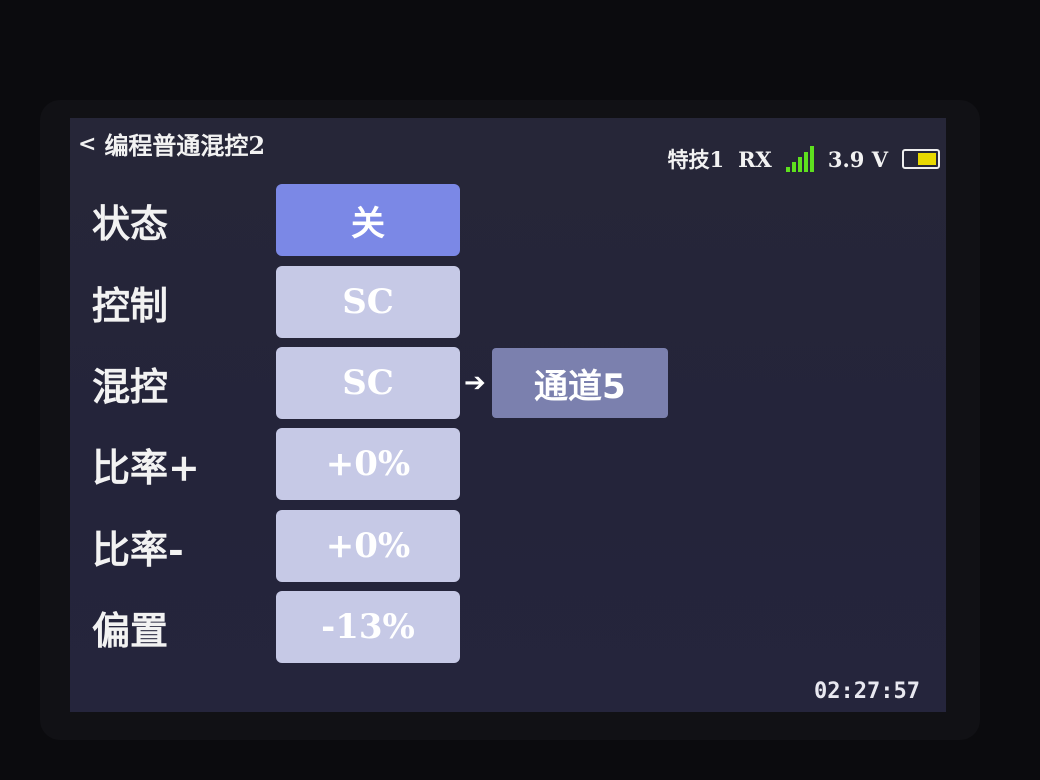 Image resolution: width=1040 pixels, height=780 pixels. Describe the element at coordinates (857, 159) in the screenshot. I see `voltage: 3.9 V` at that location.